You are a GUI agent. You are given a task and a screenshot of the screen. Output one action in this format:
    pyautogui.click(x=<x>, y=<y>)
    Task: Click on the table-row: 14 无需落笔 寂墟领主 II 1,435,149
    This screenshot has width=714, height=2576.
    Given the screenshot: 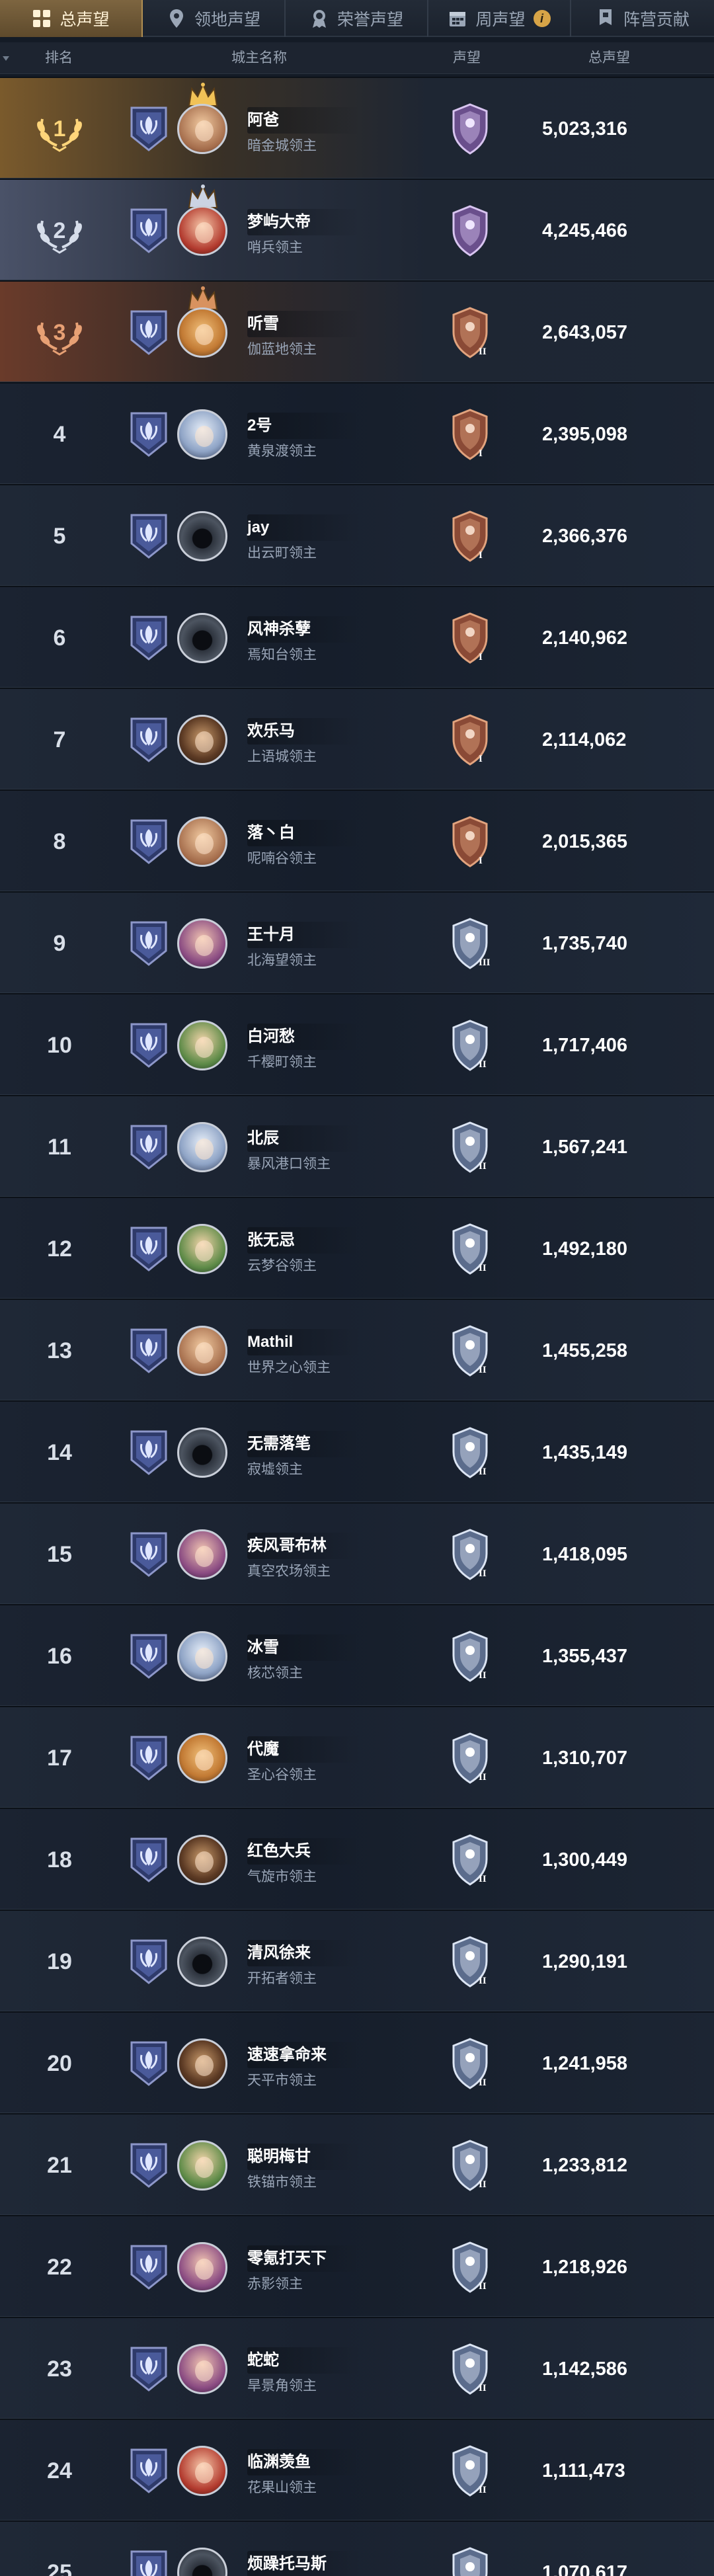 What is the action you would take?
    pyautogui.click(x=357, y=1451)
    